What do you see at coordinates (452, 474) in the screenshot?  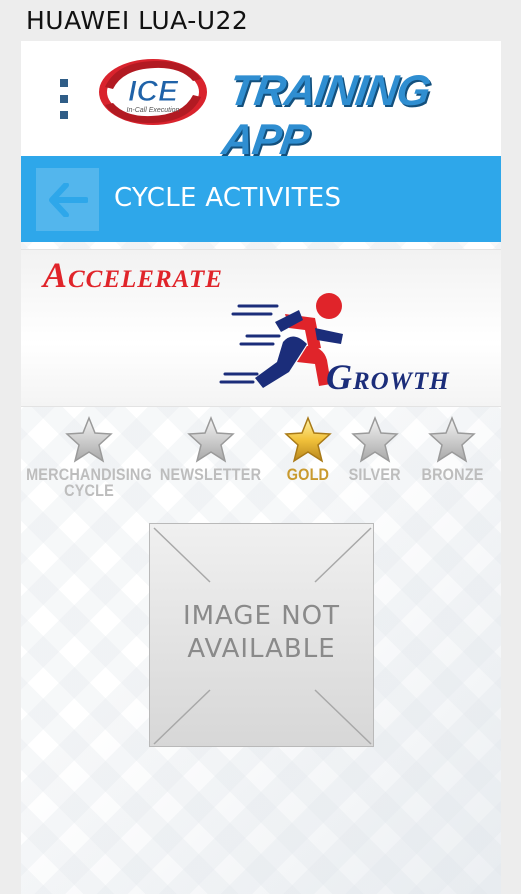 I see `level-label: BRONZE` at bounding box center [452, 474].